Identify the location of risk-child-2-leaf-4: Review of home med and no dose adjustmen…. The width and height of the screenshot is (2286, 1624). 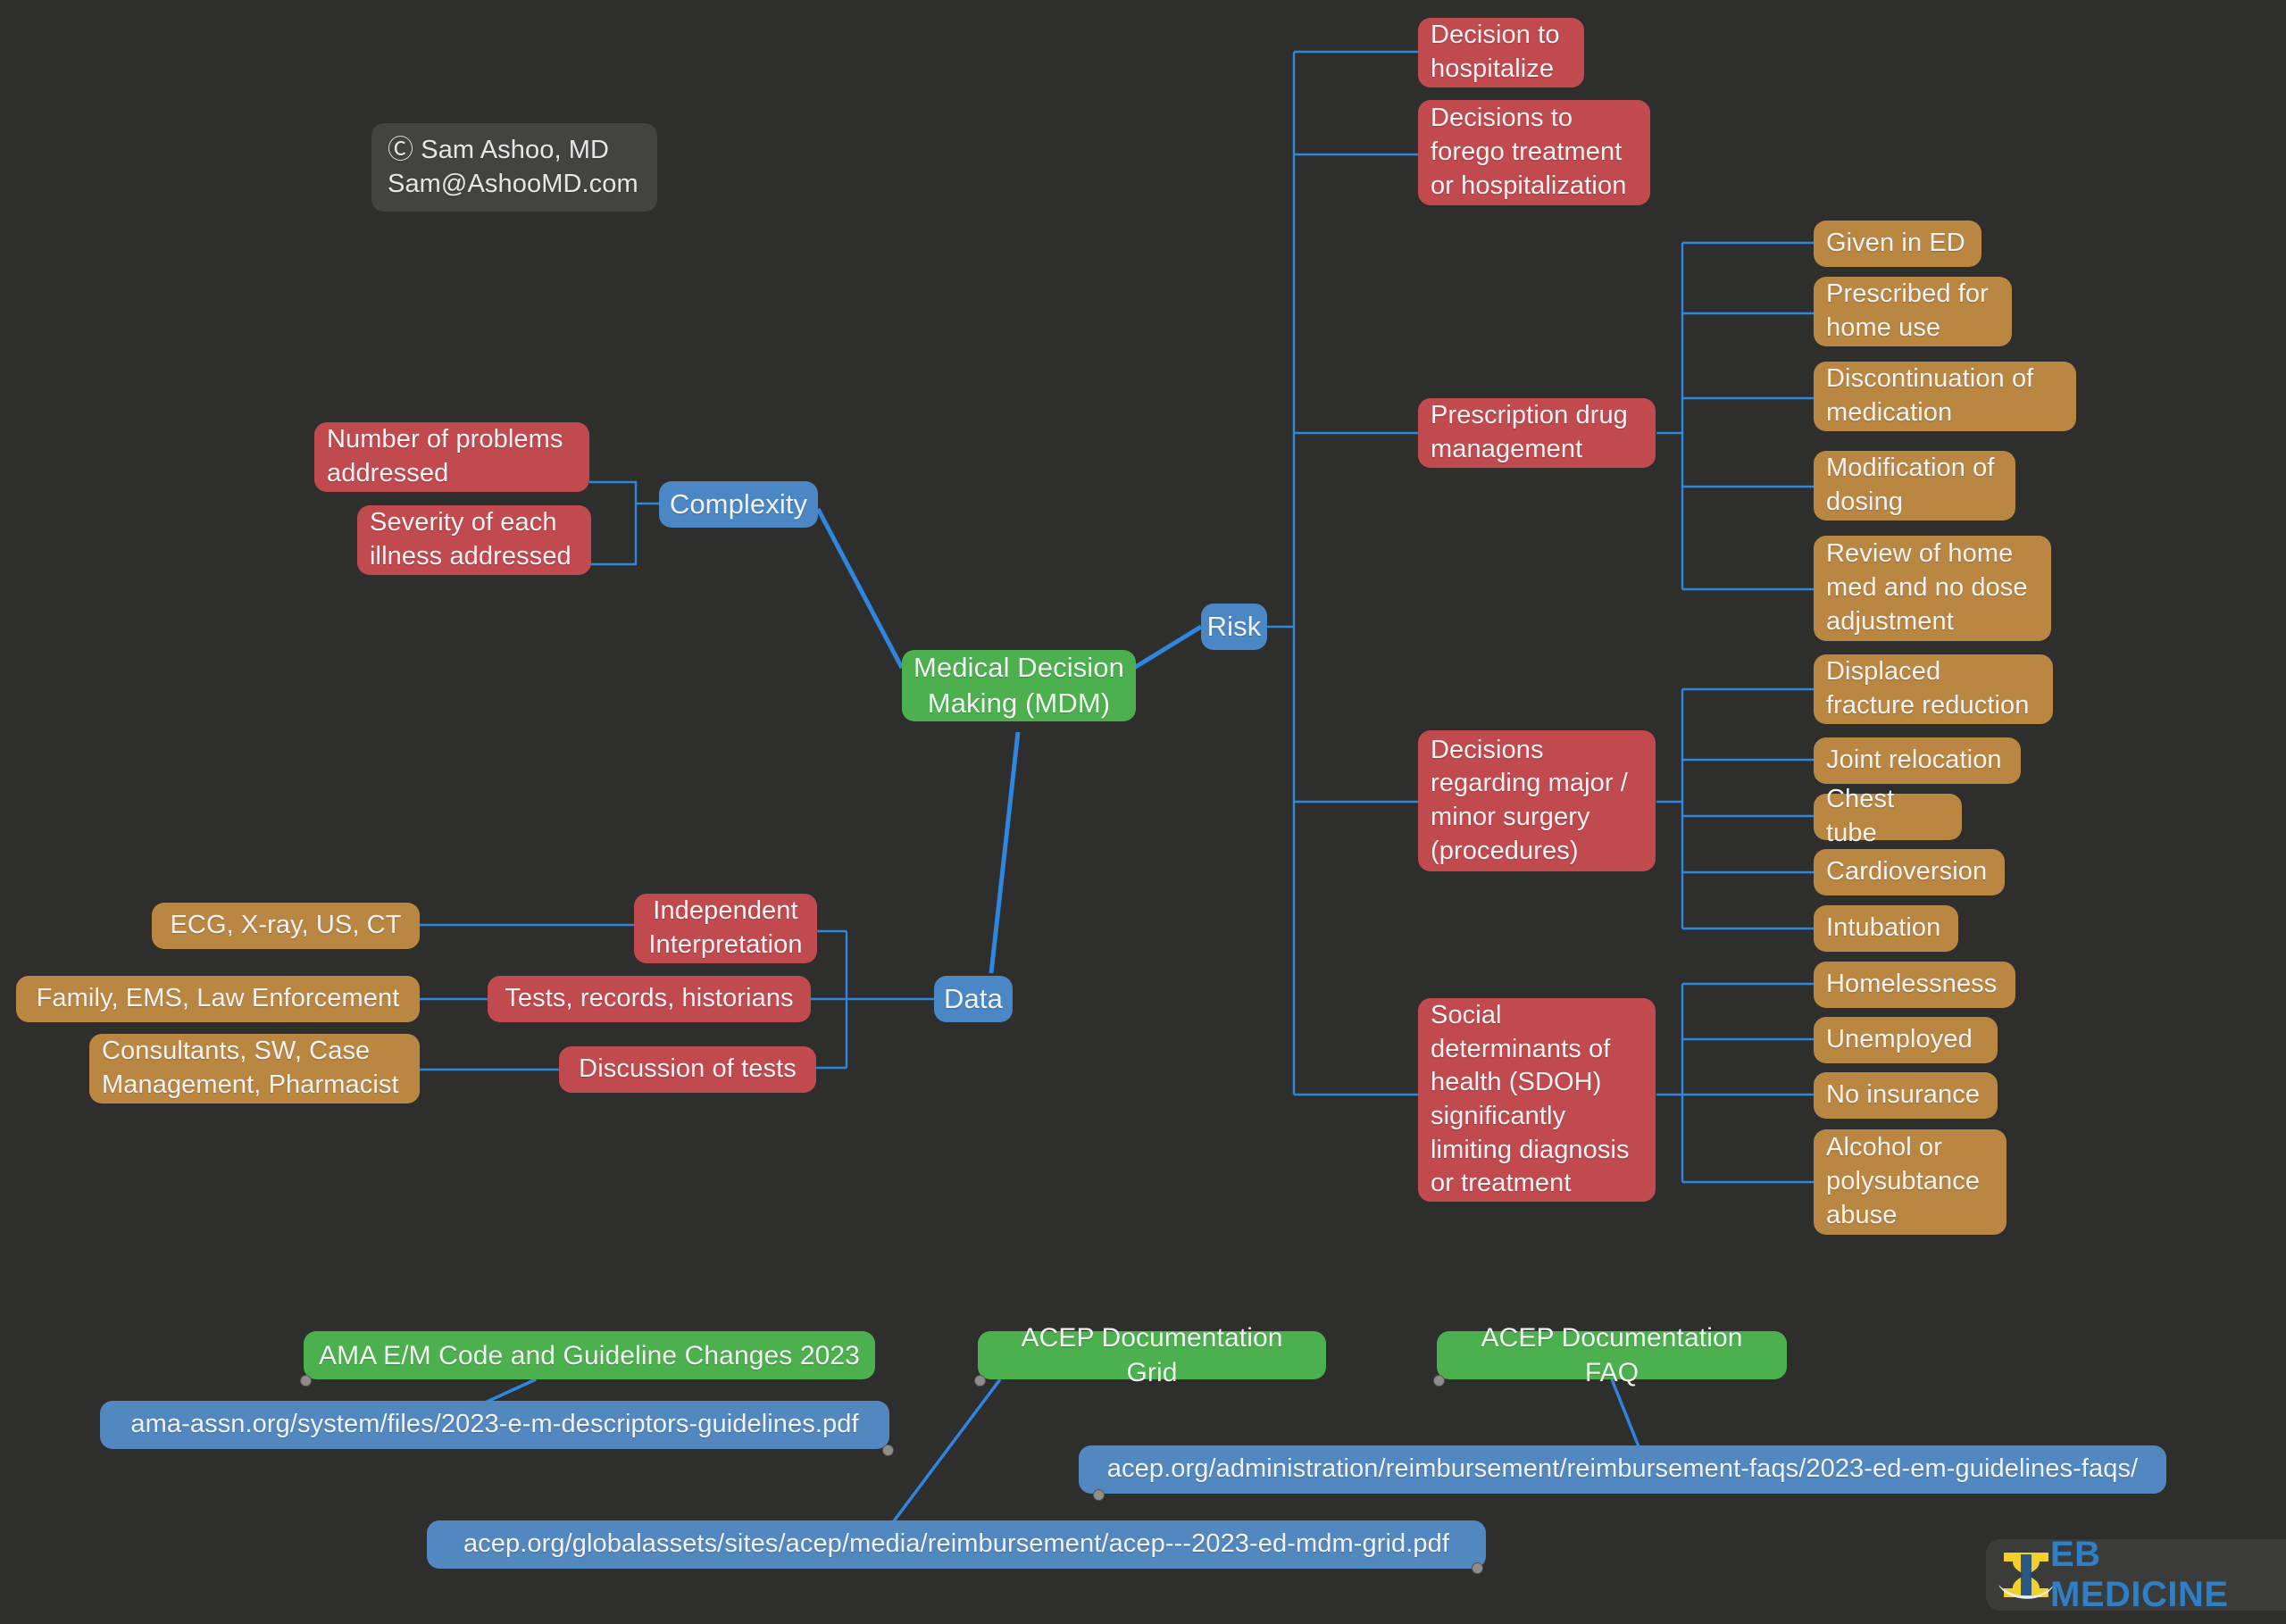
(1932, 588).